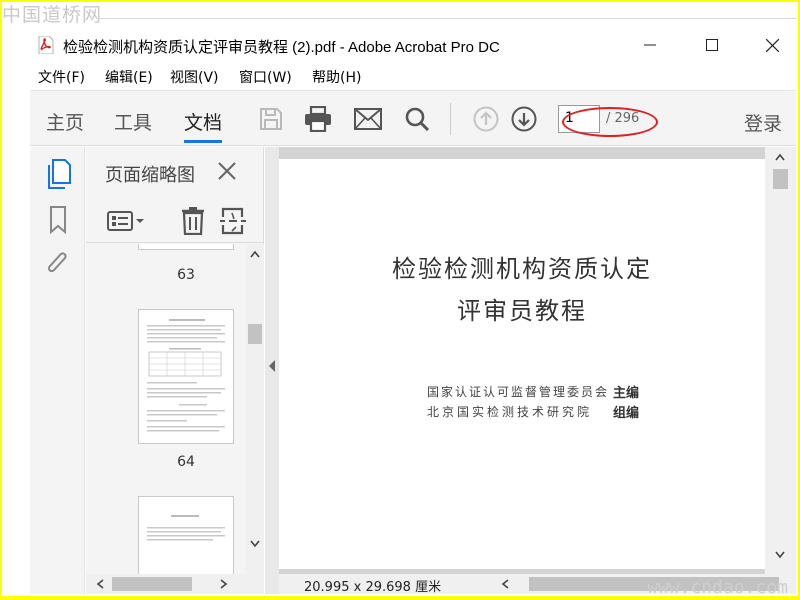  I want to click on minimize-button, so click(650, 45).